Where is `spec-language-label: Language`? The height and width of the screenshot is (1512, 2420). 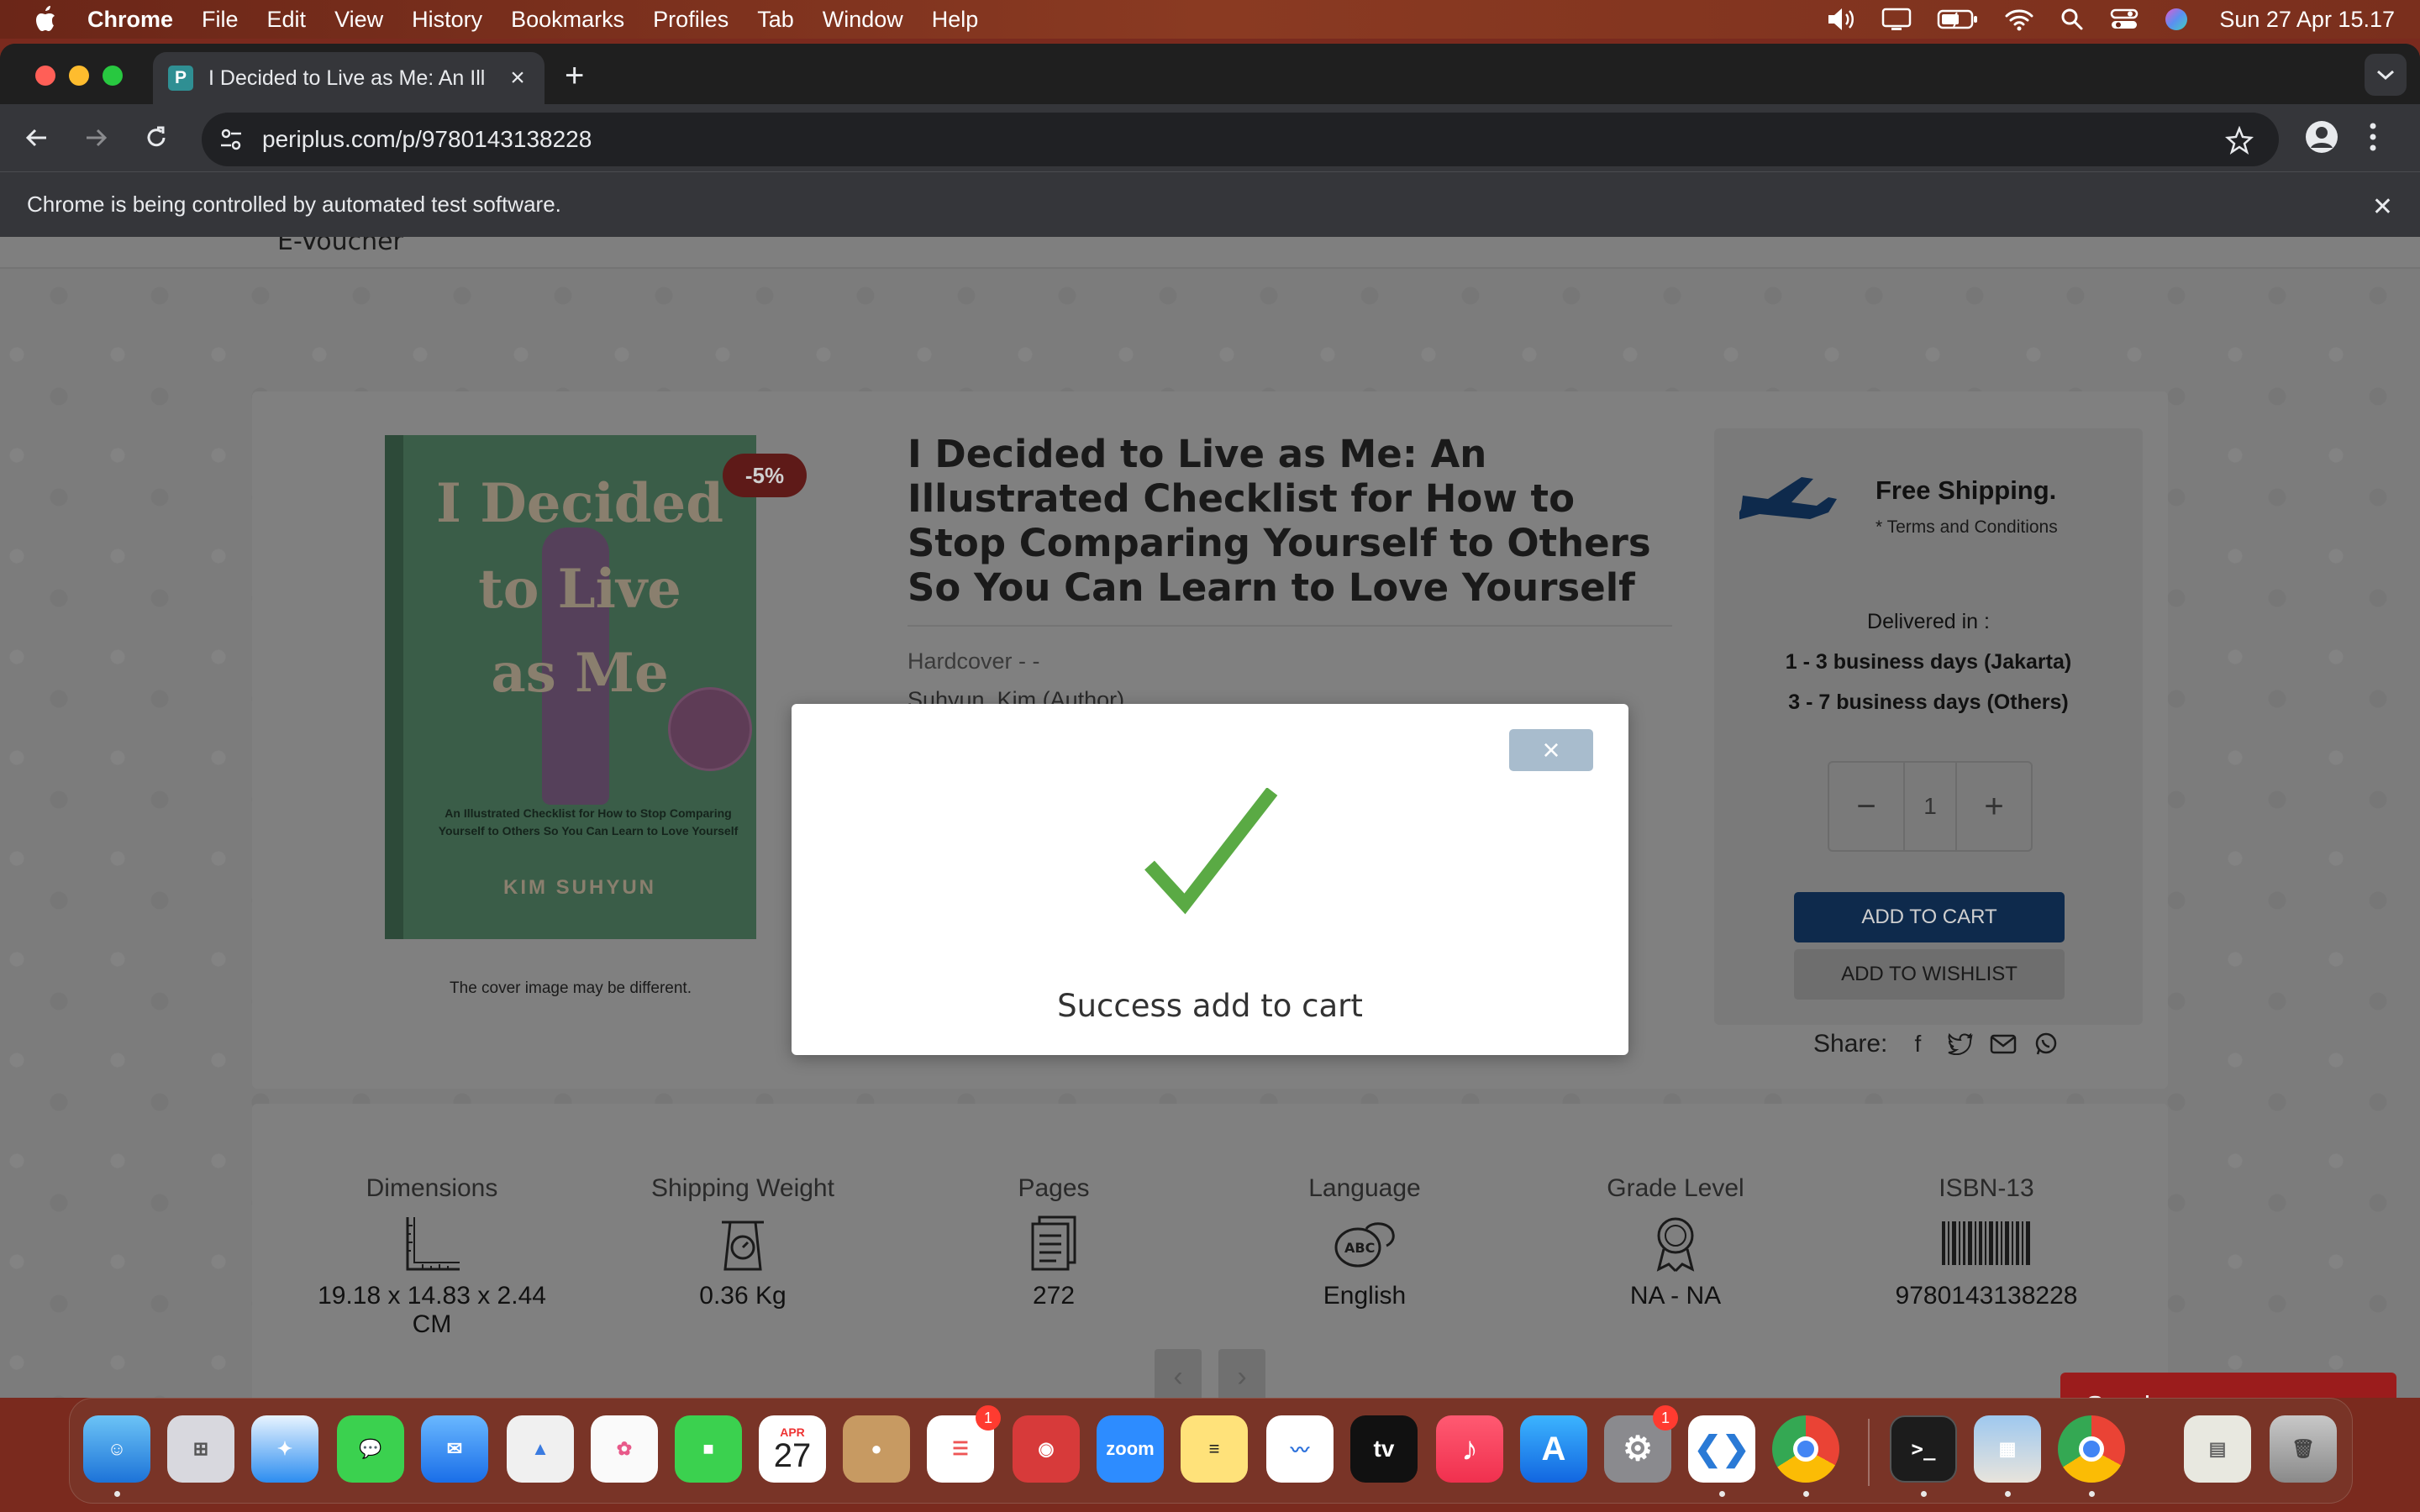 spec-language-label: Language is located at coordinates (1364, 1188).